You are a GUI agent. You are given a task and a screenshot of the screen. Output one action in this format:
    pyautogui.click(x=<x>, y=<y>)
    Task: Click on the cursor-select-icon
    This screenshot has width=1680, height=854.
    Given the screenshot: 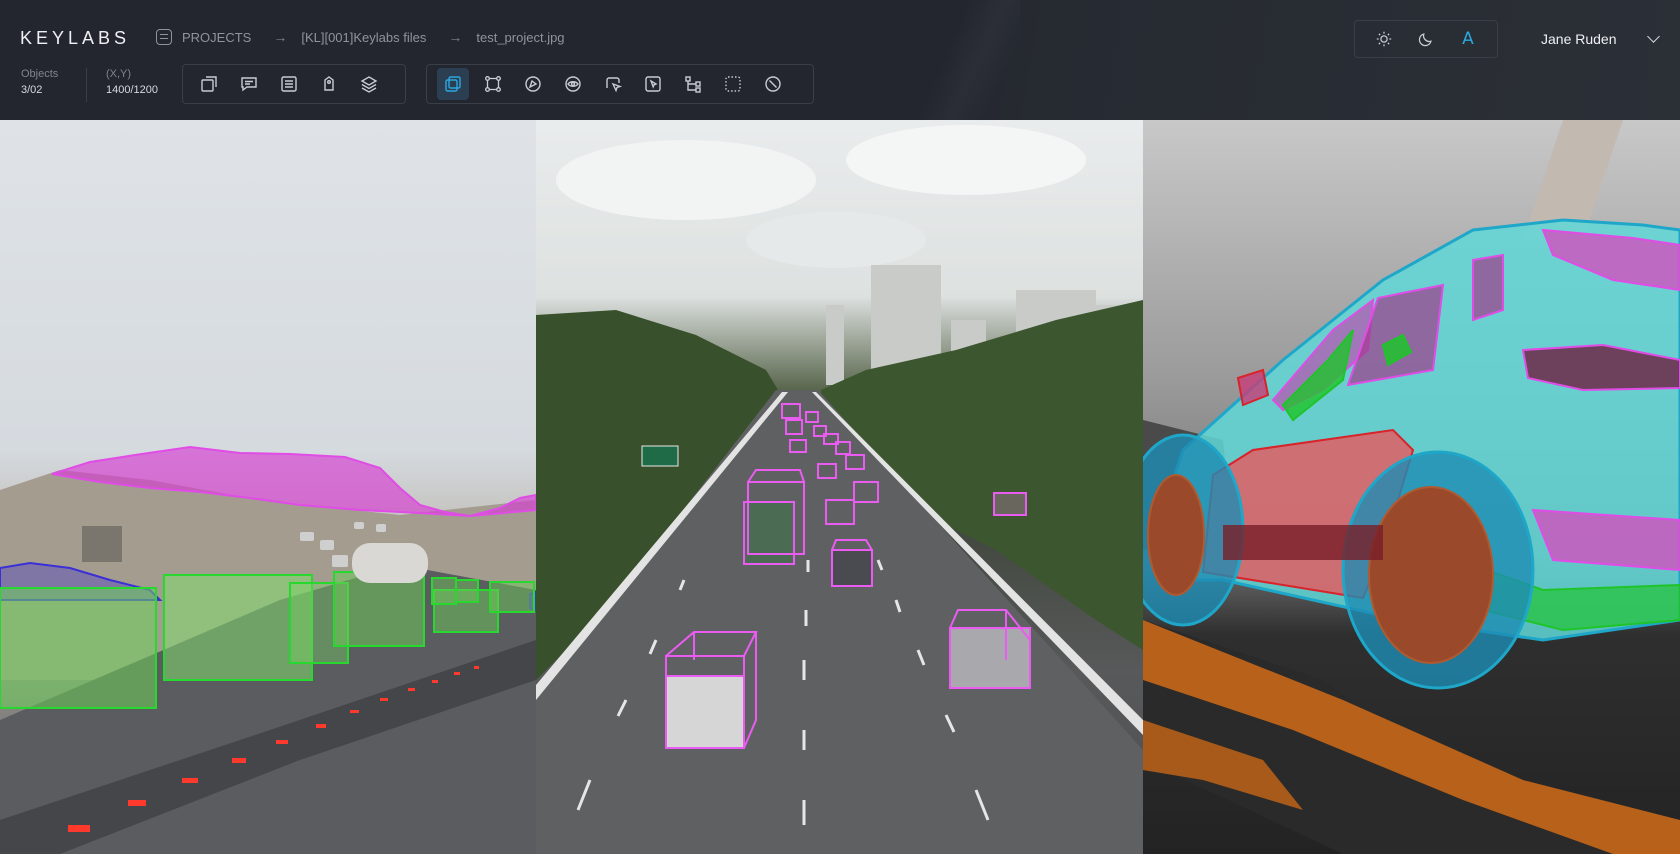 What is the action you would take?
    pyautogui.click(x=614, y=85)
    